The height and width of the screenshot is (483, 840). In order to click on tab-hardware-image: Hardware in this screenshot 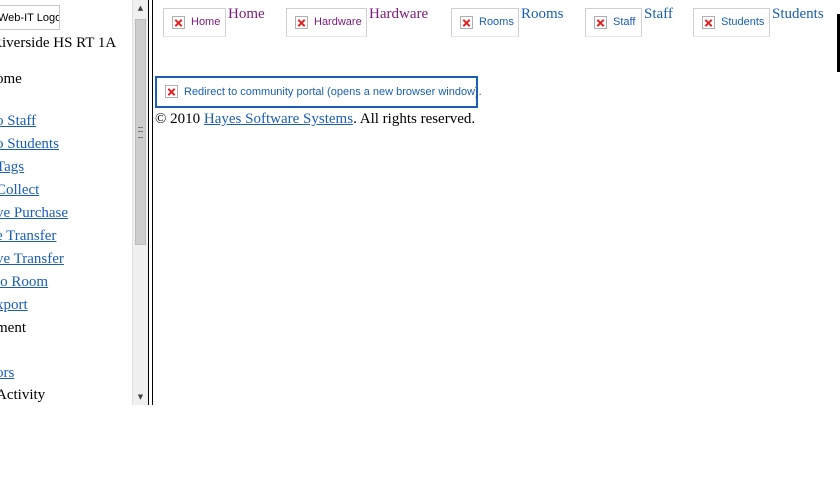, I will do `click(326, 22)`.